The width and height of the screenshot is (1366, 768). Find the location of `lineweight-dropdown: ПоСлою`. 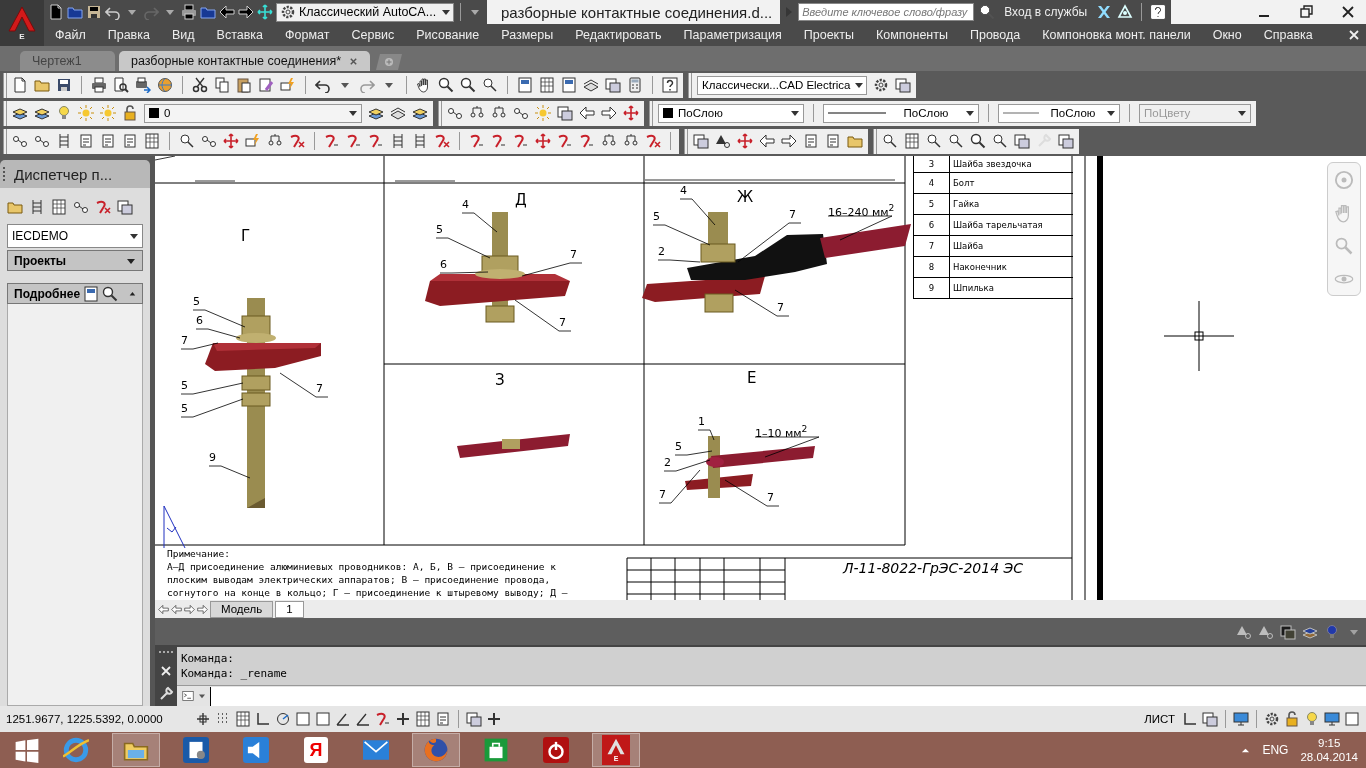

lineweight-dropdown: ПоСлою is located at coordinates (1059, 113).